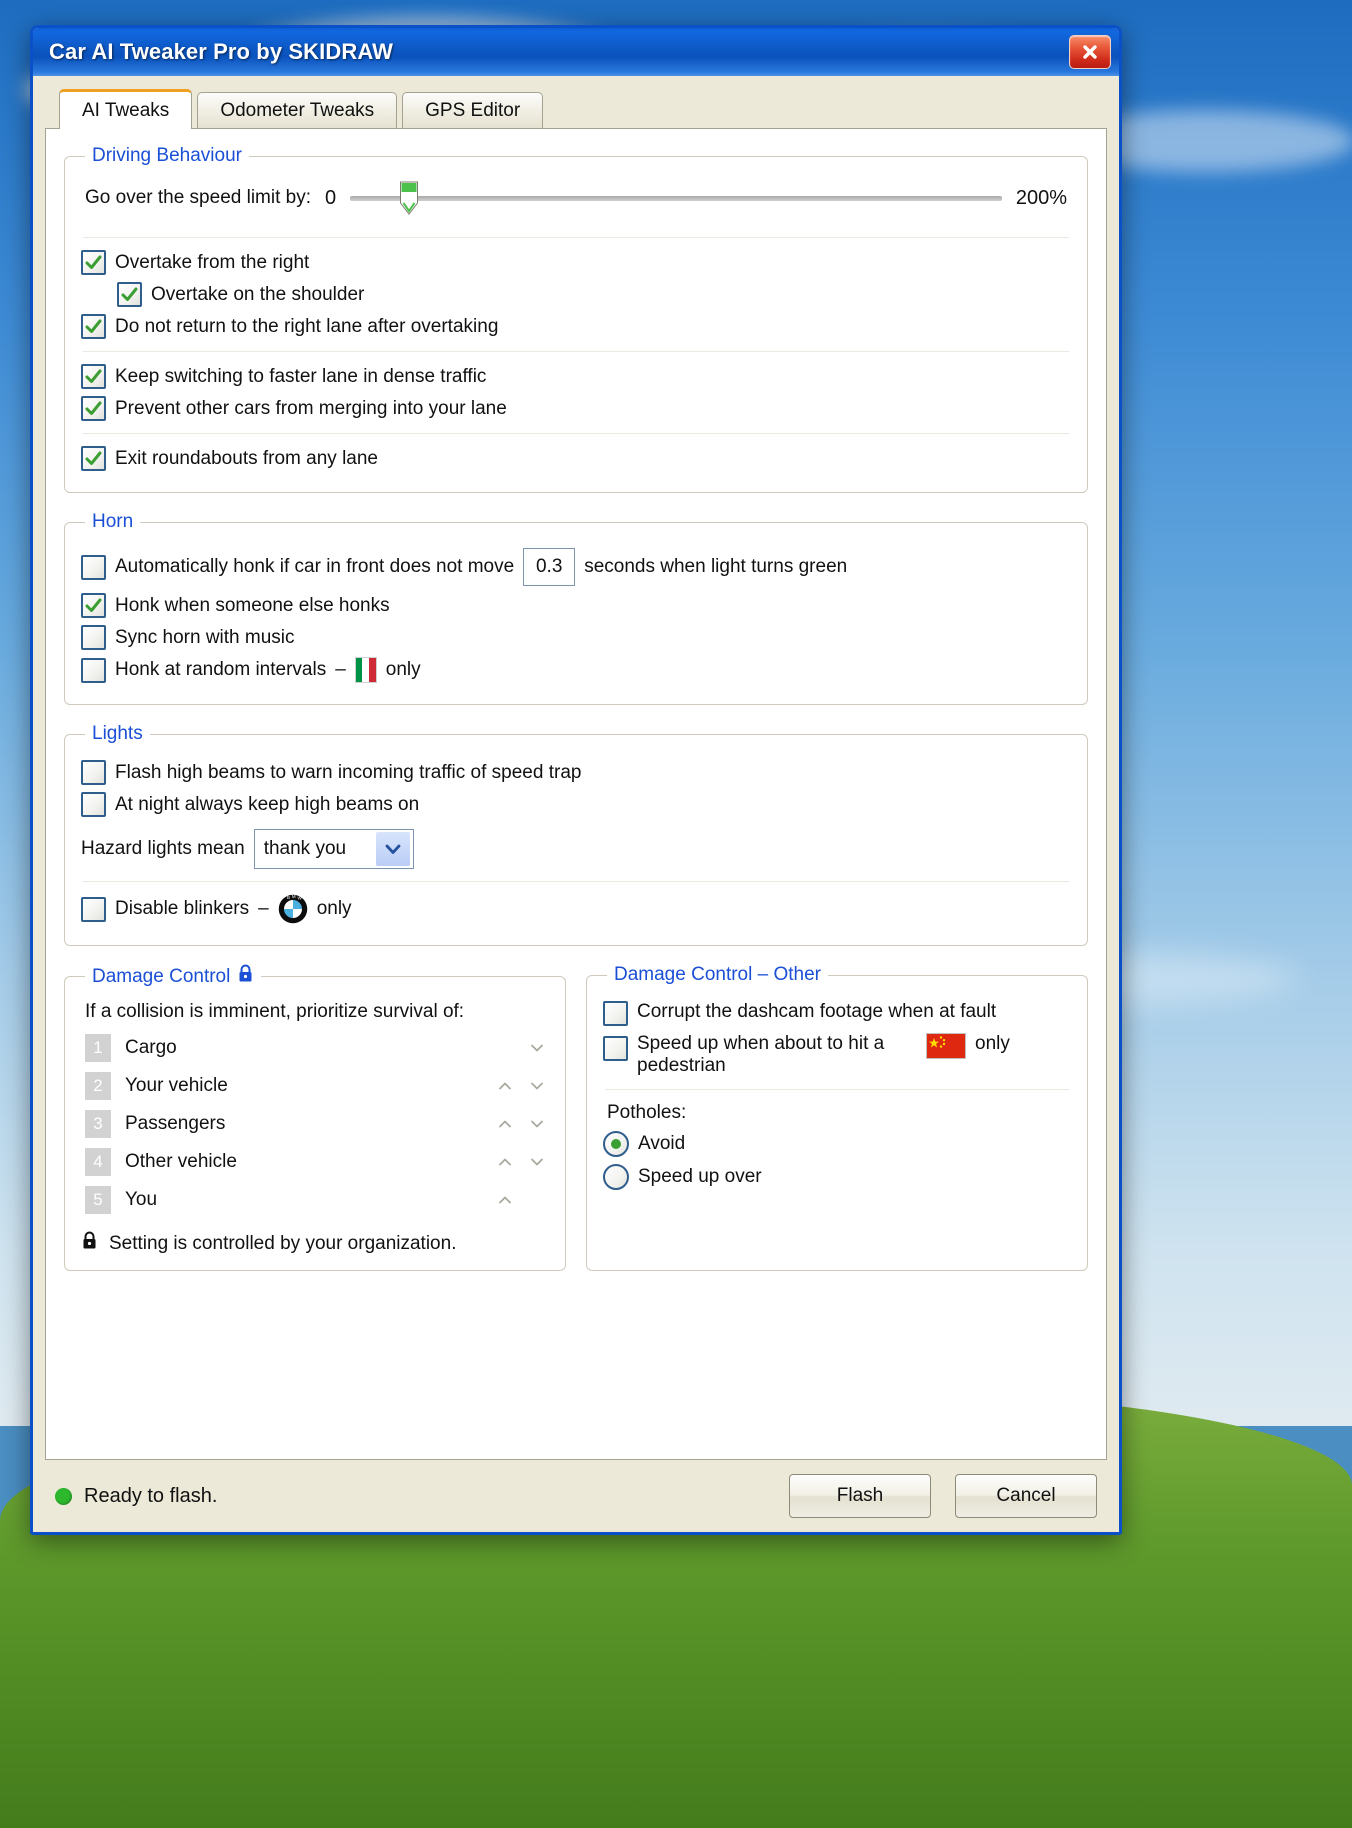  I want to click on tab-odometer-tweaks: Odometer Tweaks, so click(297, 110).